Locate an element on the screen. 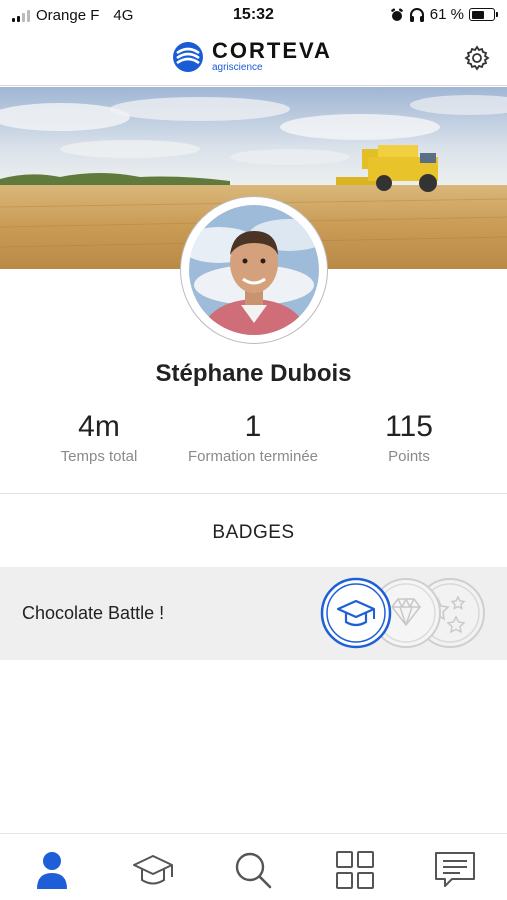 The image size is (507, 900). profile-icon is located at coordinates (52, 870).